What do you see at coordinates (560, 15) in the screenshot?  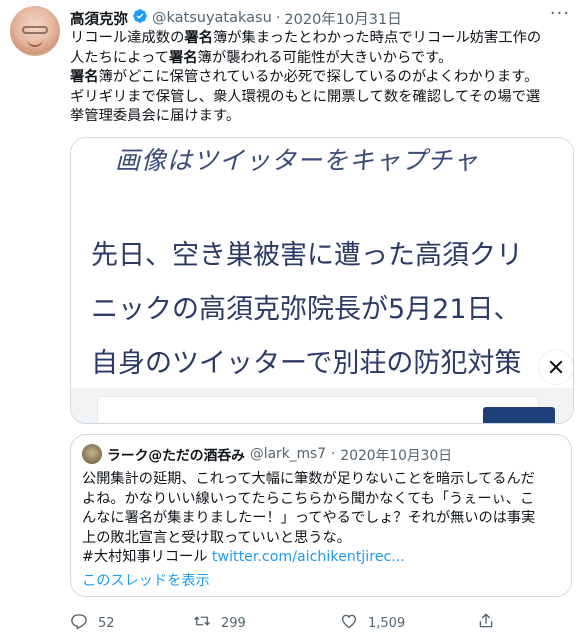 I see `more-options-icon: ···` at bounding box center [560, 15].